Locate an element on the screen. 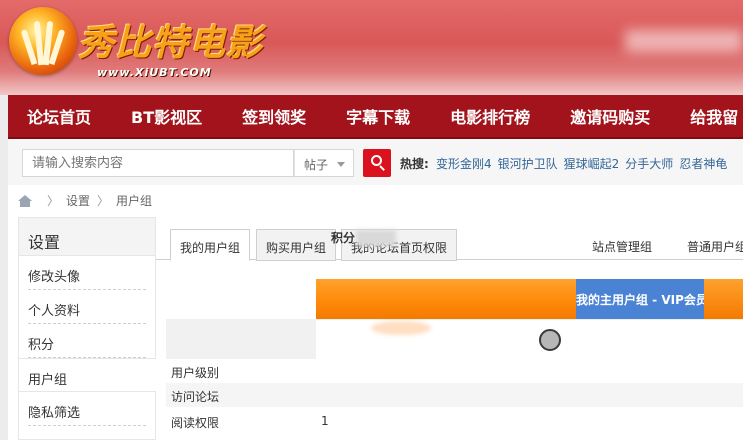 The image size is (743, 440). hot-link: 银河护卫队 is located at coordinates (528, 163).